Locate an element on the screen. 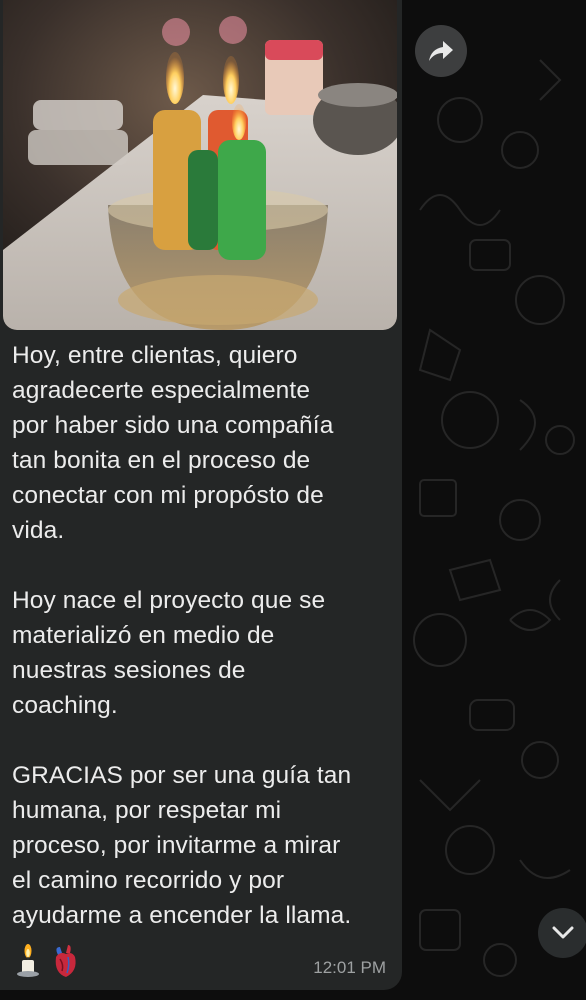 Image resolution: width=586 pixels, height=1000 pixels. chevron-down-icon is located at coordinates (563, 932).